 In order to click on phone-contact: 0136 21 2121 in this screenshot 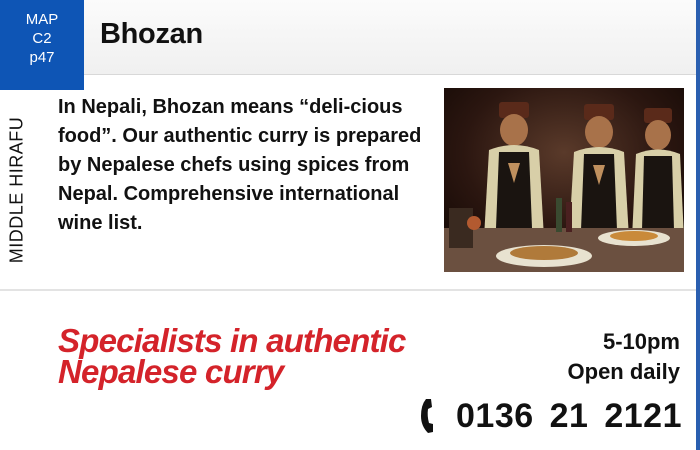, I will do `click(551, 416)`.